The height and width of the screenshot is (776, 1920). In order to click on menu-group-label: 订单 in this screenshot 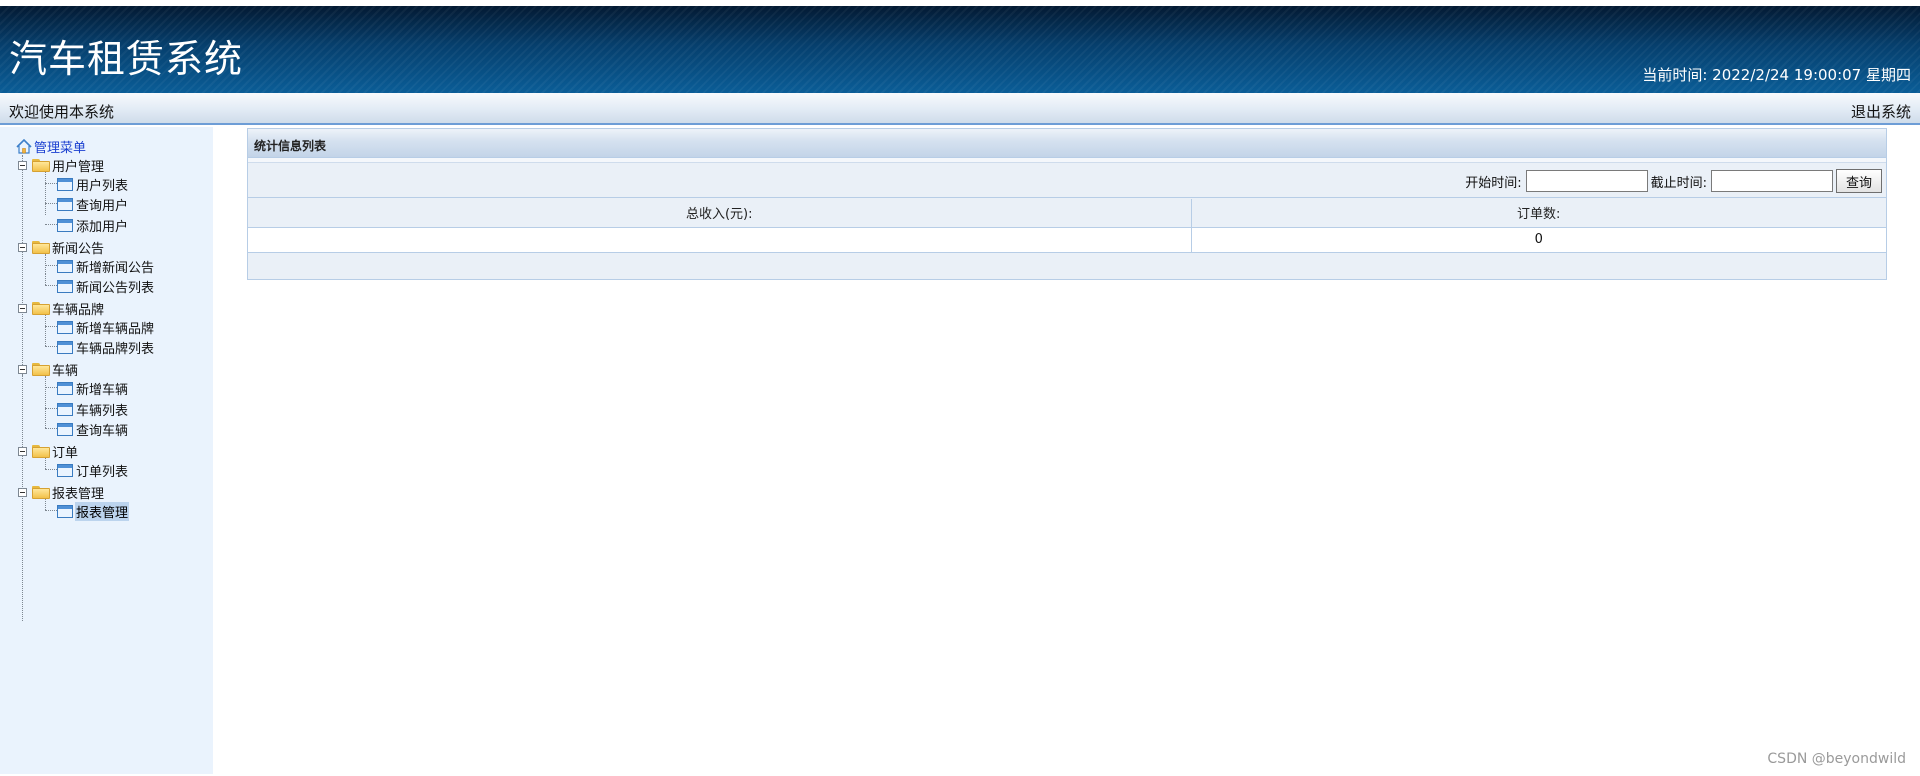, I will do `click(65, 453)`.